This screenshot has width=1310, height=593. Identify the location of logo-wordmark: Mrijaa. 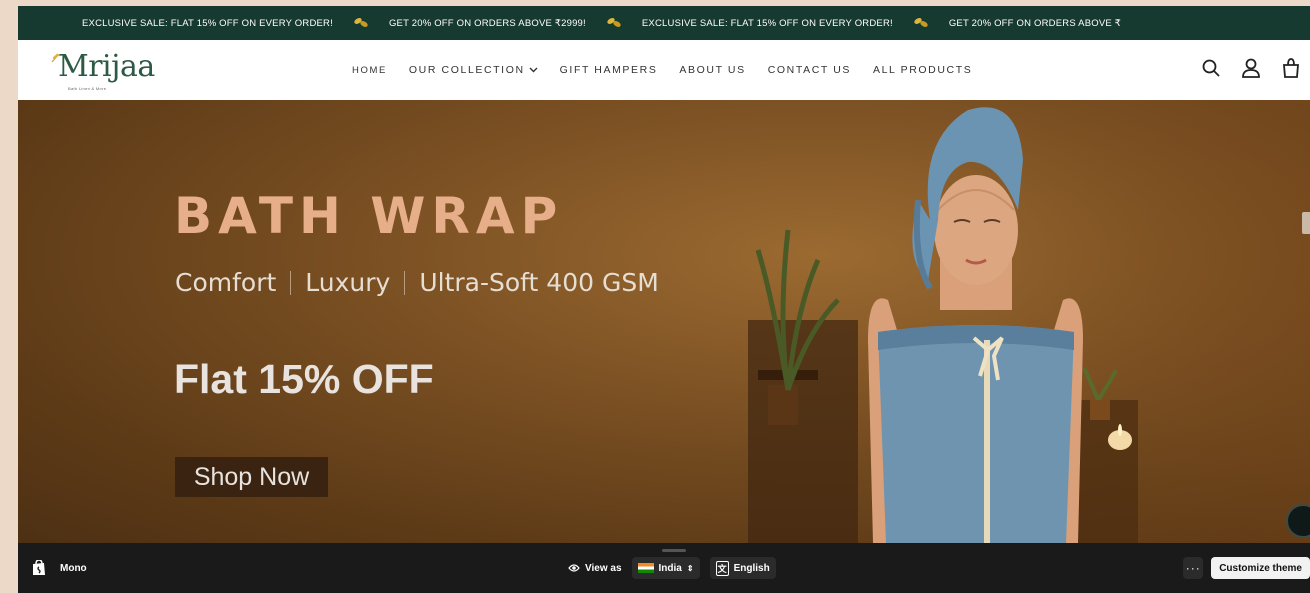
(106, 66).